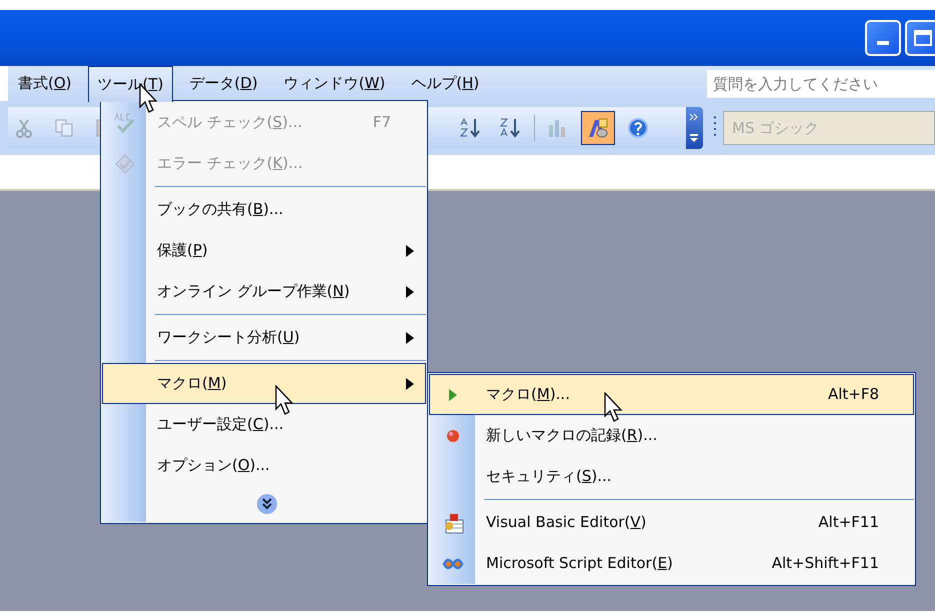  What do you see at coordinates (264, 250) in the screenshot?
I see `menu-item: 保護(P)` at bounding box center [264, 250].